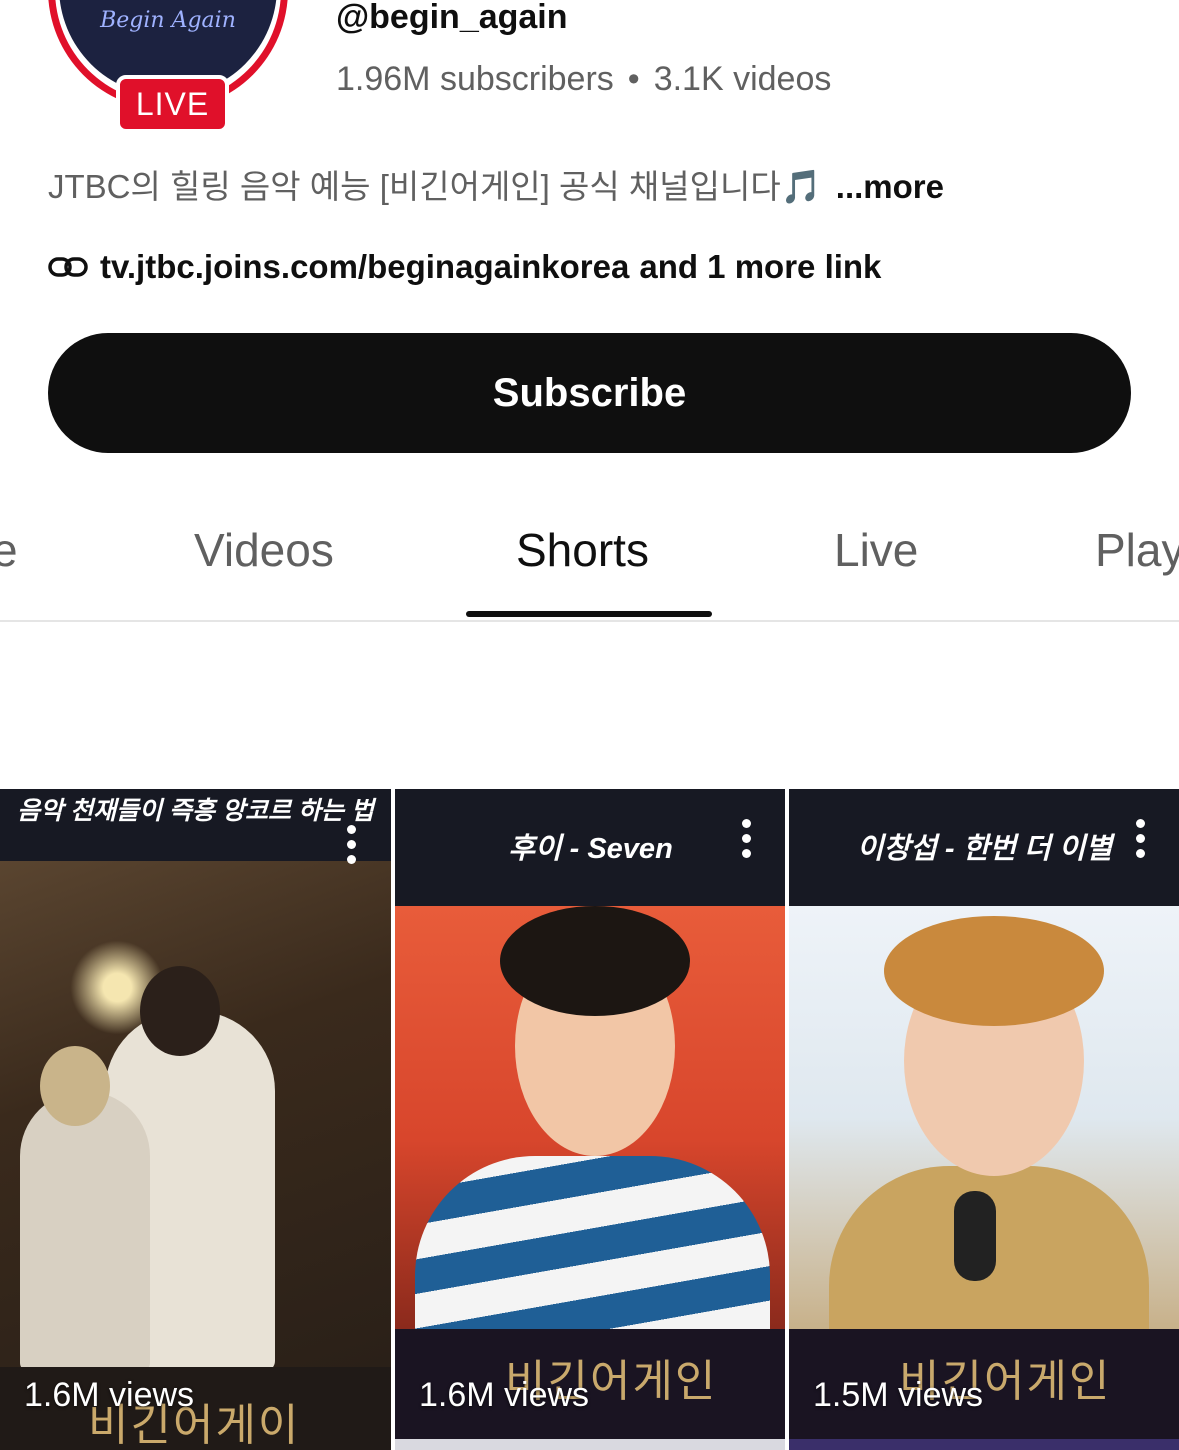  Describe the element at coordinates (172, 104) in the screenshot. I see `live-badge: LIVE` at that location.